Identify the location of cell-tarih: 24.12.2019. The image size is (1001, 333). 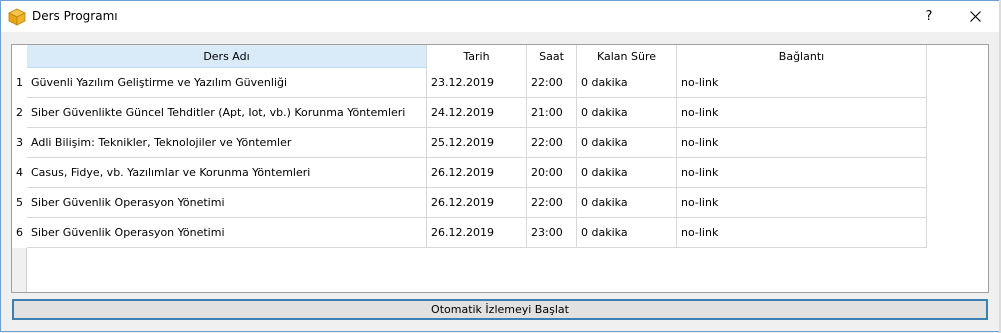
(477, 113).